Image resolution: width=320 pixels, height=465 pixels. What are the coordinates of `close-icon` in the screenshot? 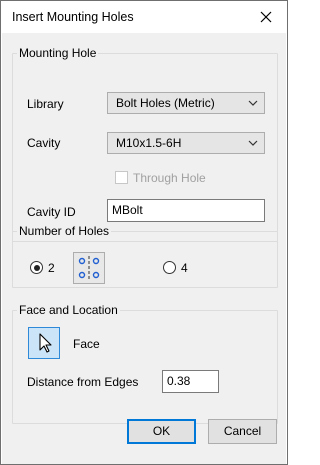 It's located at (266, 17).